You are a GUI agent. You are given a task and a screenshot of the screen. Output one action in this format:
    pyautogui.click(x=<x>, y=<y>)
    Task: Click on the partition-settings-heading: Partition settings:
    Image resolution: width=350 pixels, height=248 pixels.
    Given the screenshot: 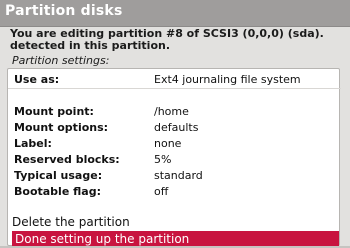 What is the action you would take?
    pyautogui.click(x=61, y=60)
    